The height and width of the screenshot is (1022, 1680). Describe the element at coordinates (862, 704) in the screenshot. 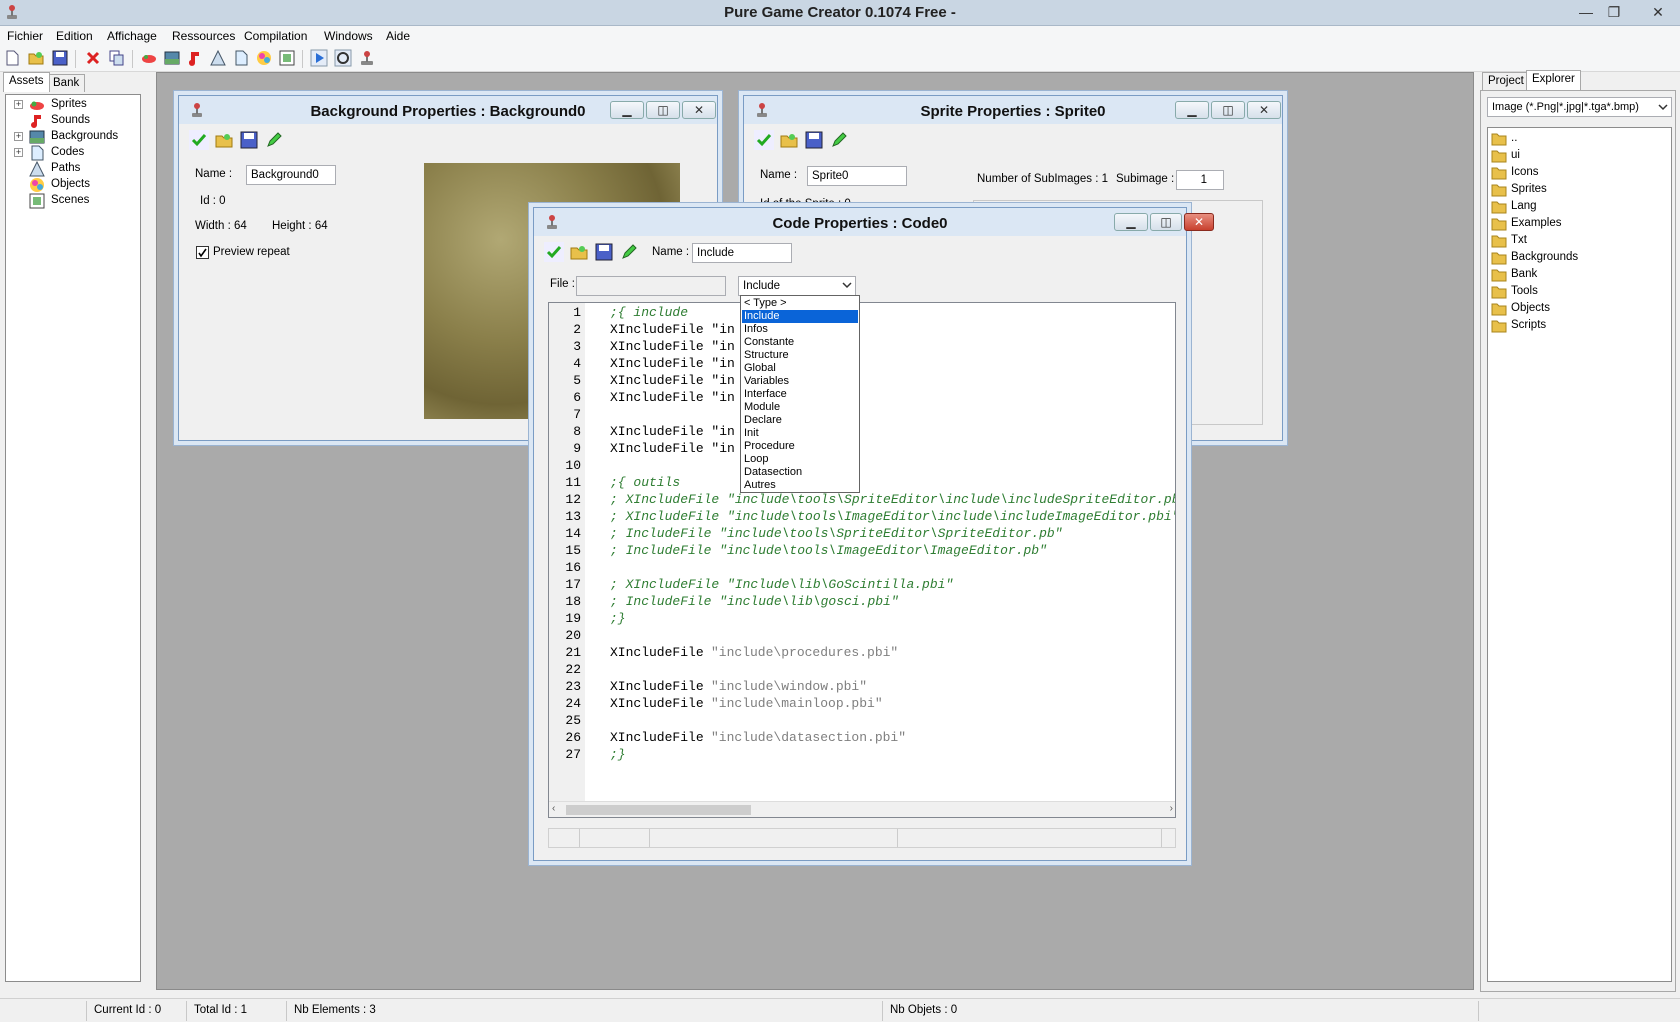

I see `code-line: 24 XIncludeFile "include\mainloop.pbi"` at that location.